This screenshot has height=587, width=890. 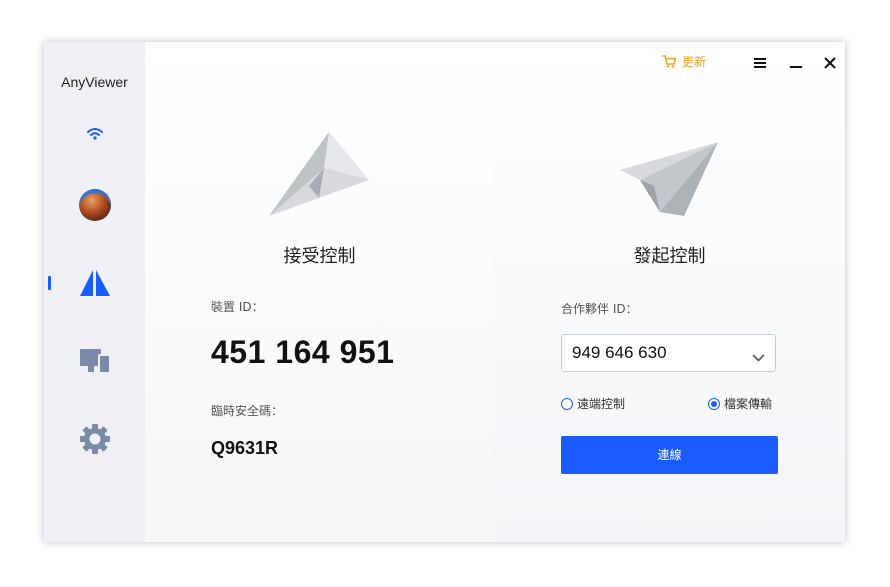 What do you see at coordinates (796, 67) in the screenshot?
I see `minimize-icon` at bounding box center [796, 67].